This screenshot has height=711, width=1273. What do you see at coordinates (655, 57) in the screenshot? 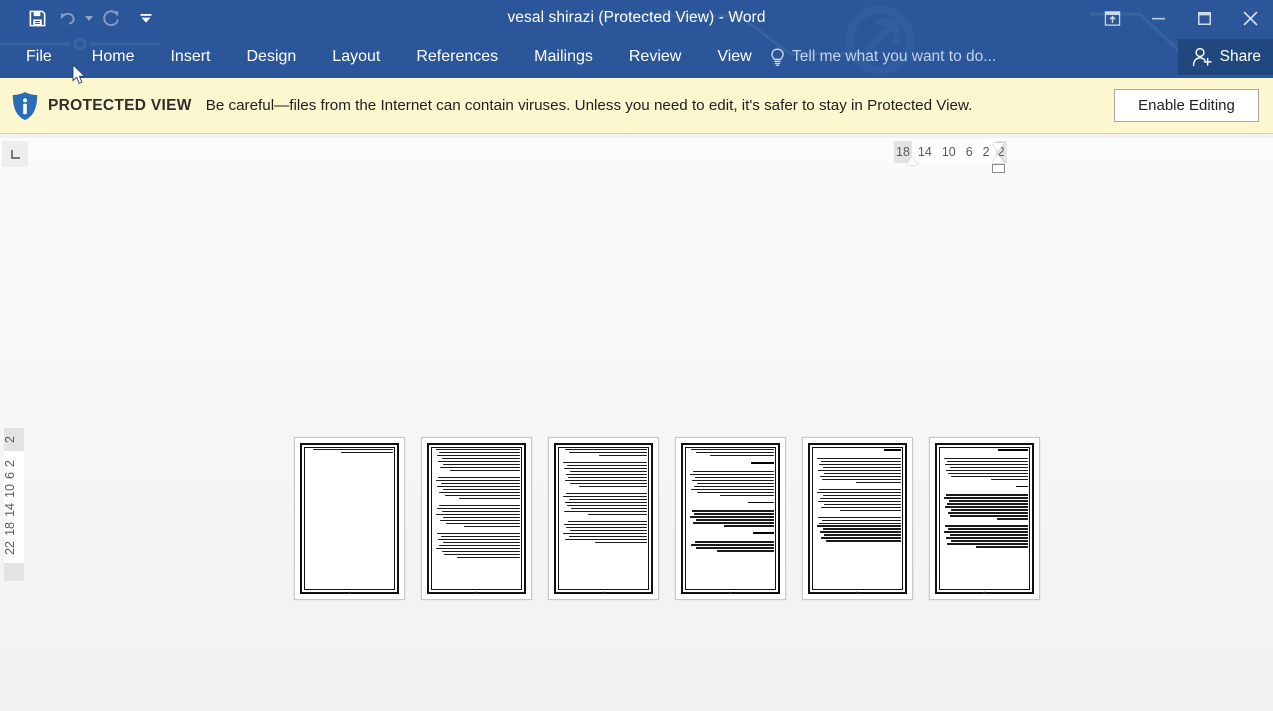
I see `tab-review: Review` at bounding box center [655, 57].